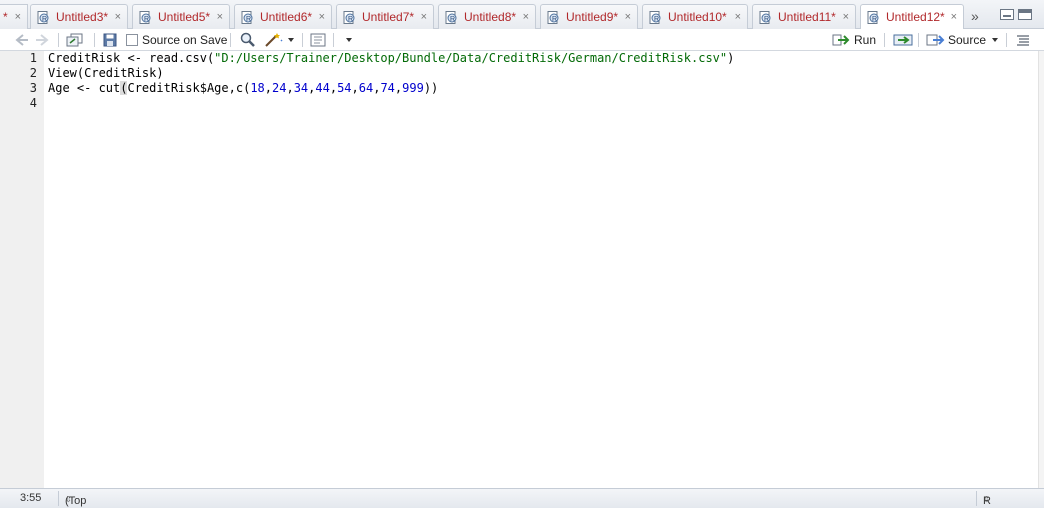 The image size is (1044, 508). Describe the element at coordinates (84, 88) in the screenshot. I see `code-token: Age <- cut` at that location.